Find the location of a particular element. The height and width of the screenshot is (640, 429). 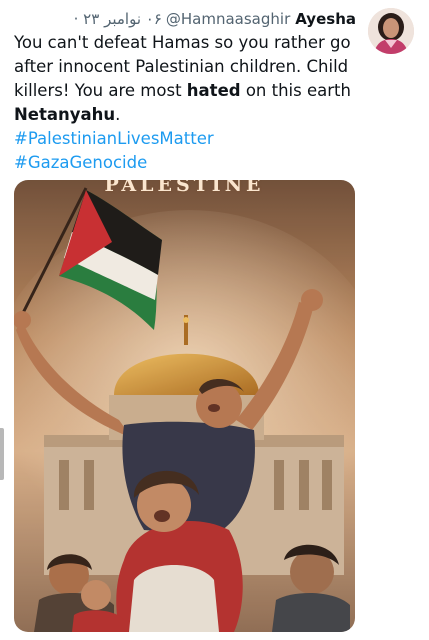

tweet-text-part: on this earth is located at coordinates (295, 90).